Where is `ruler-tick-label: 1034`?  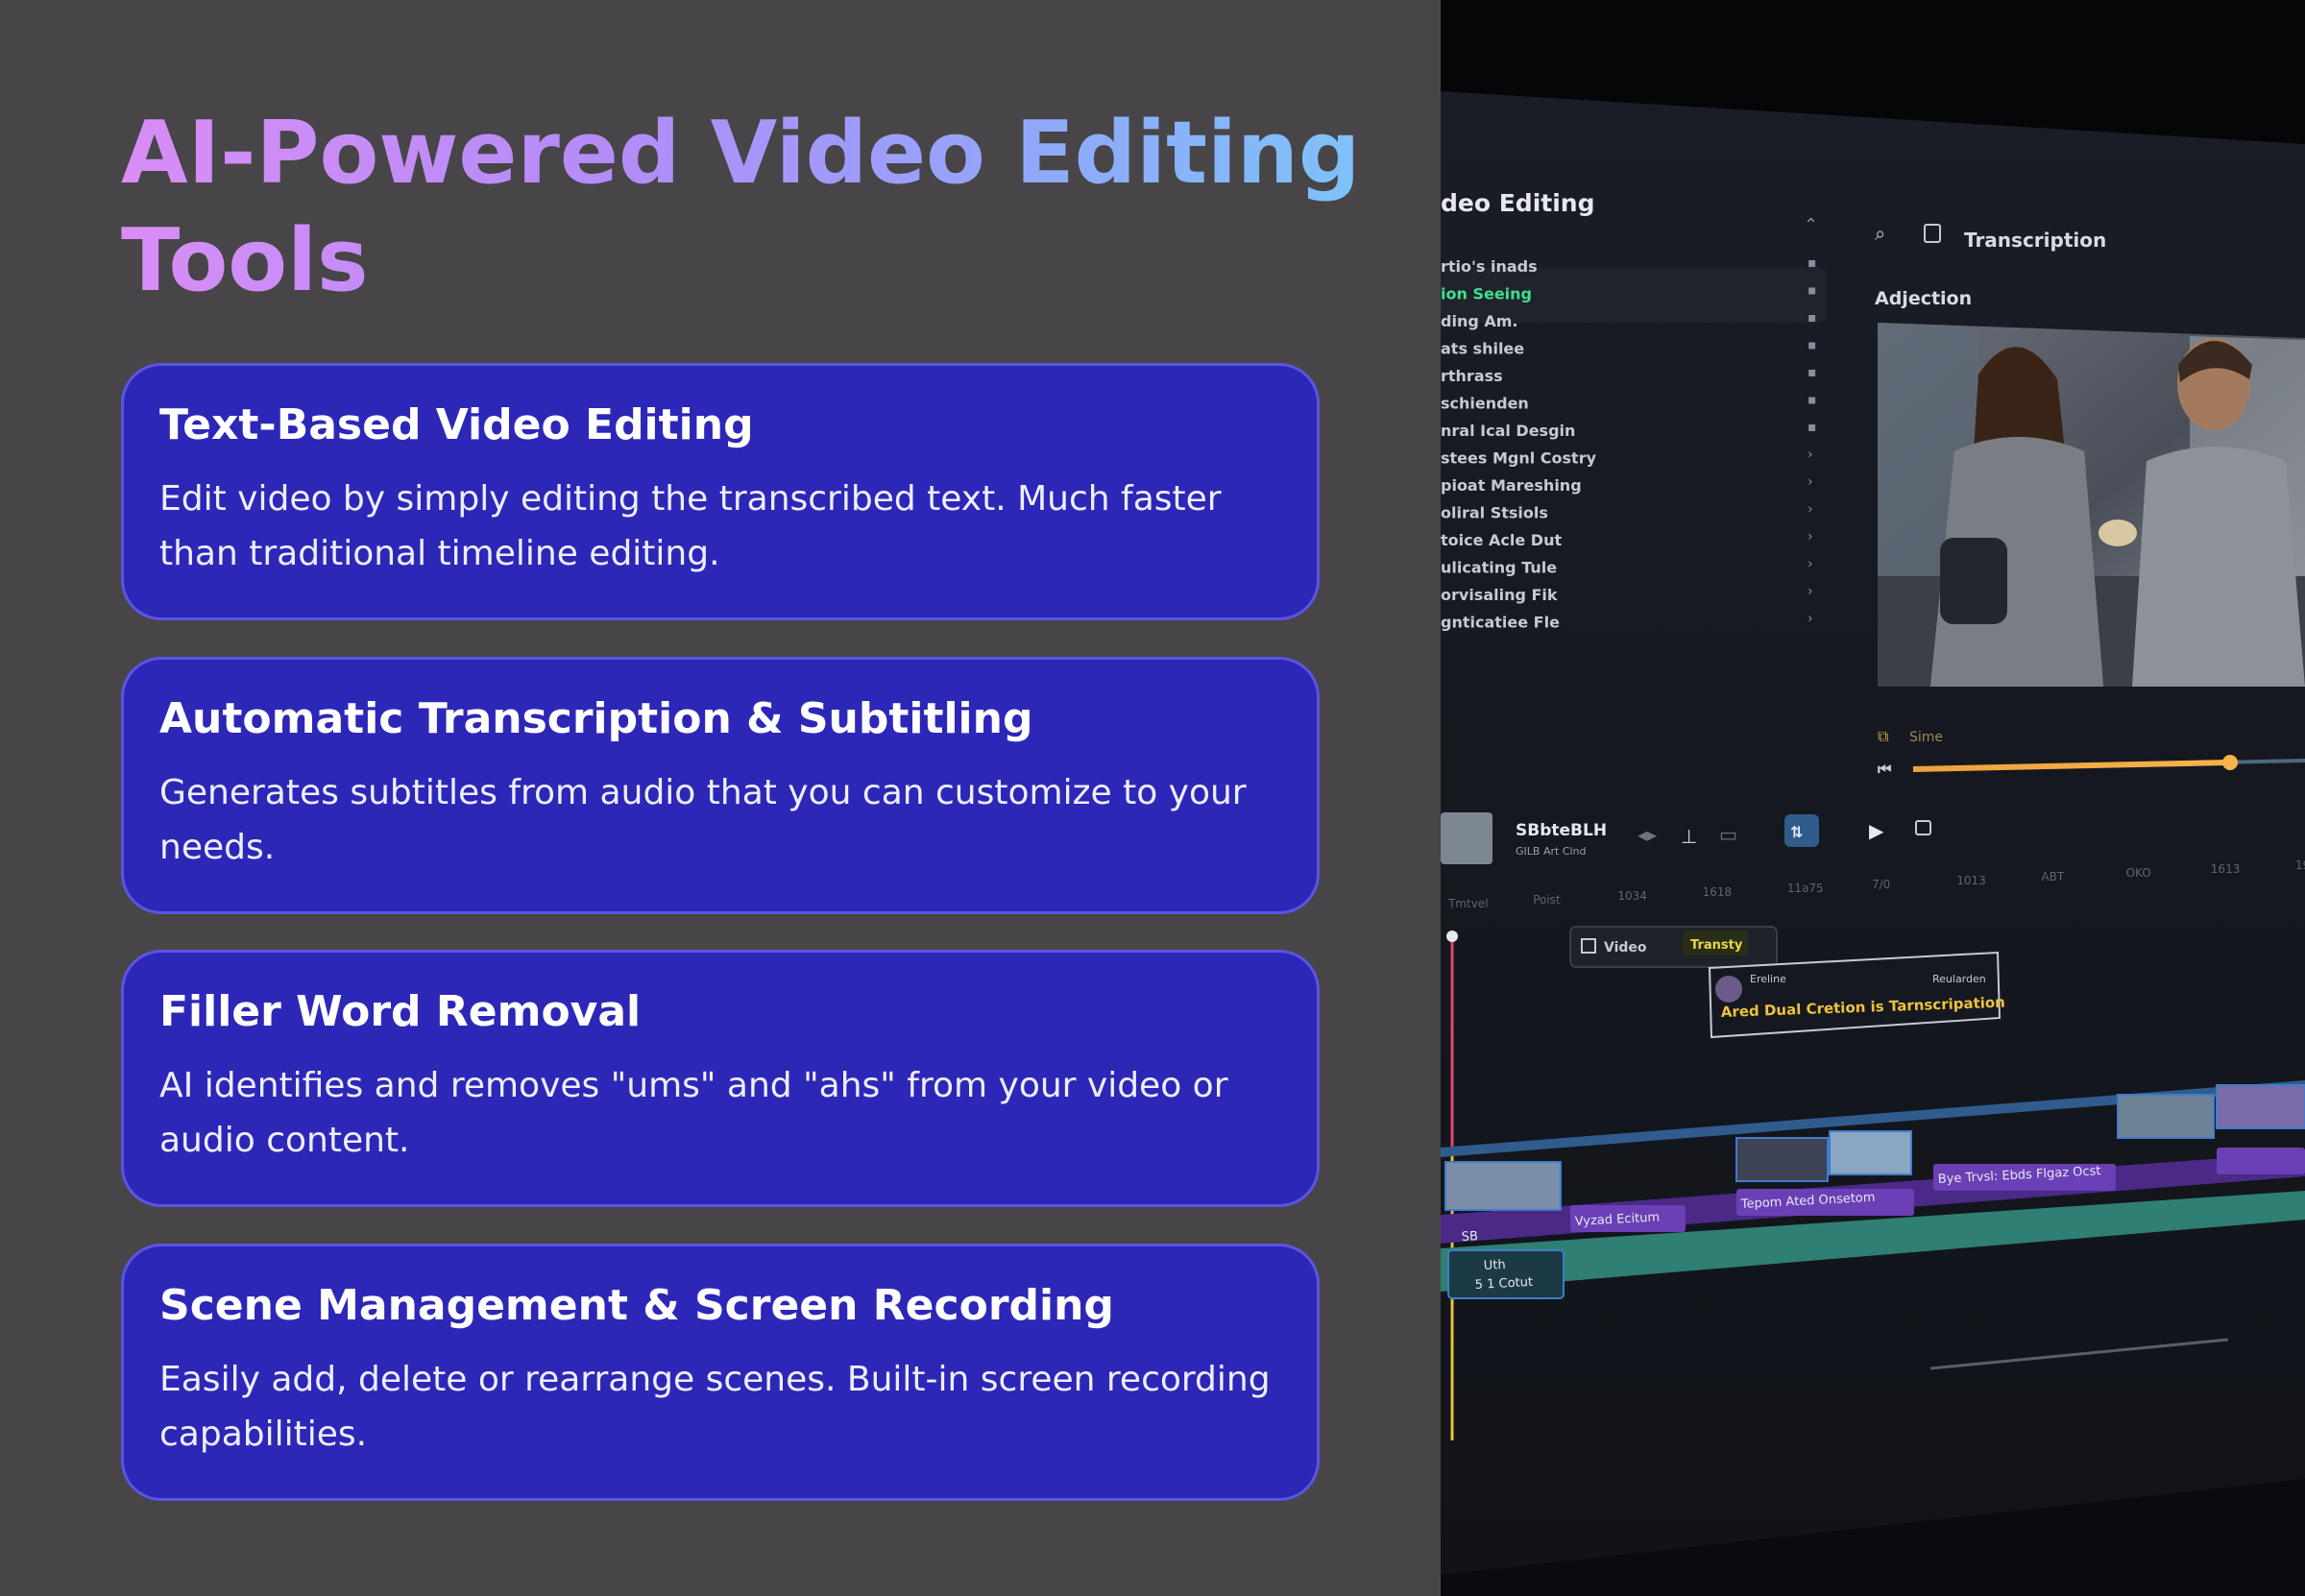 ruler-tick-label: 1034 is located at coordinates (1632, 896).